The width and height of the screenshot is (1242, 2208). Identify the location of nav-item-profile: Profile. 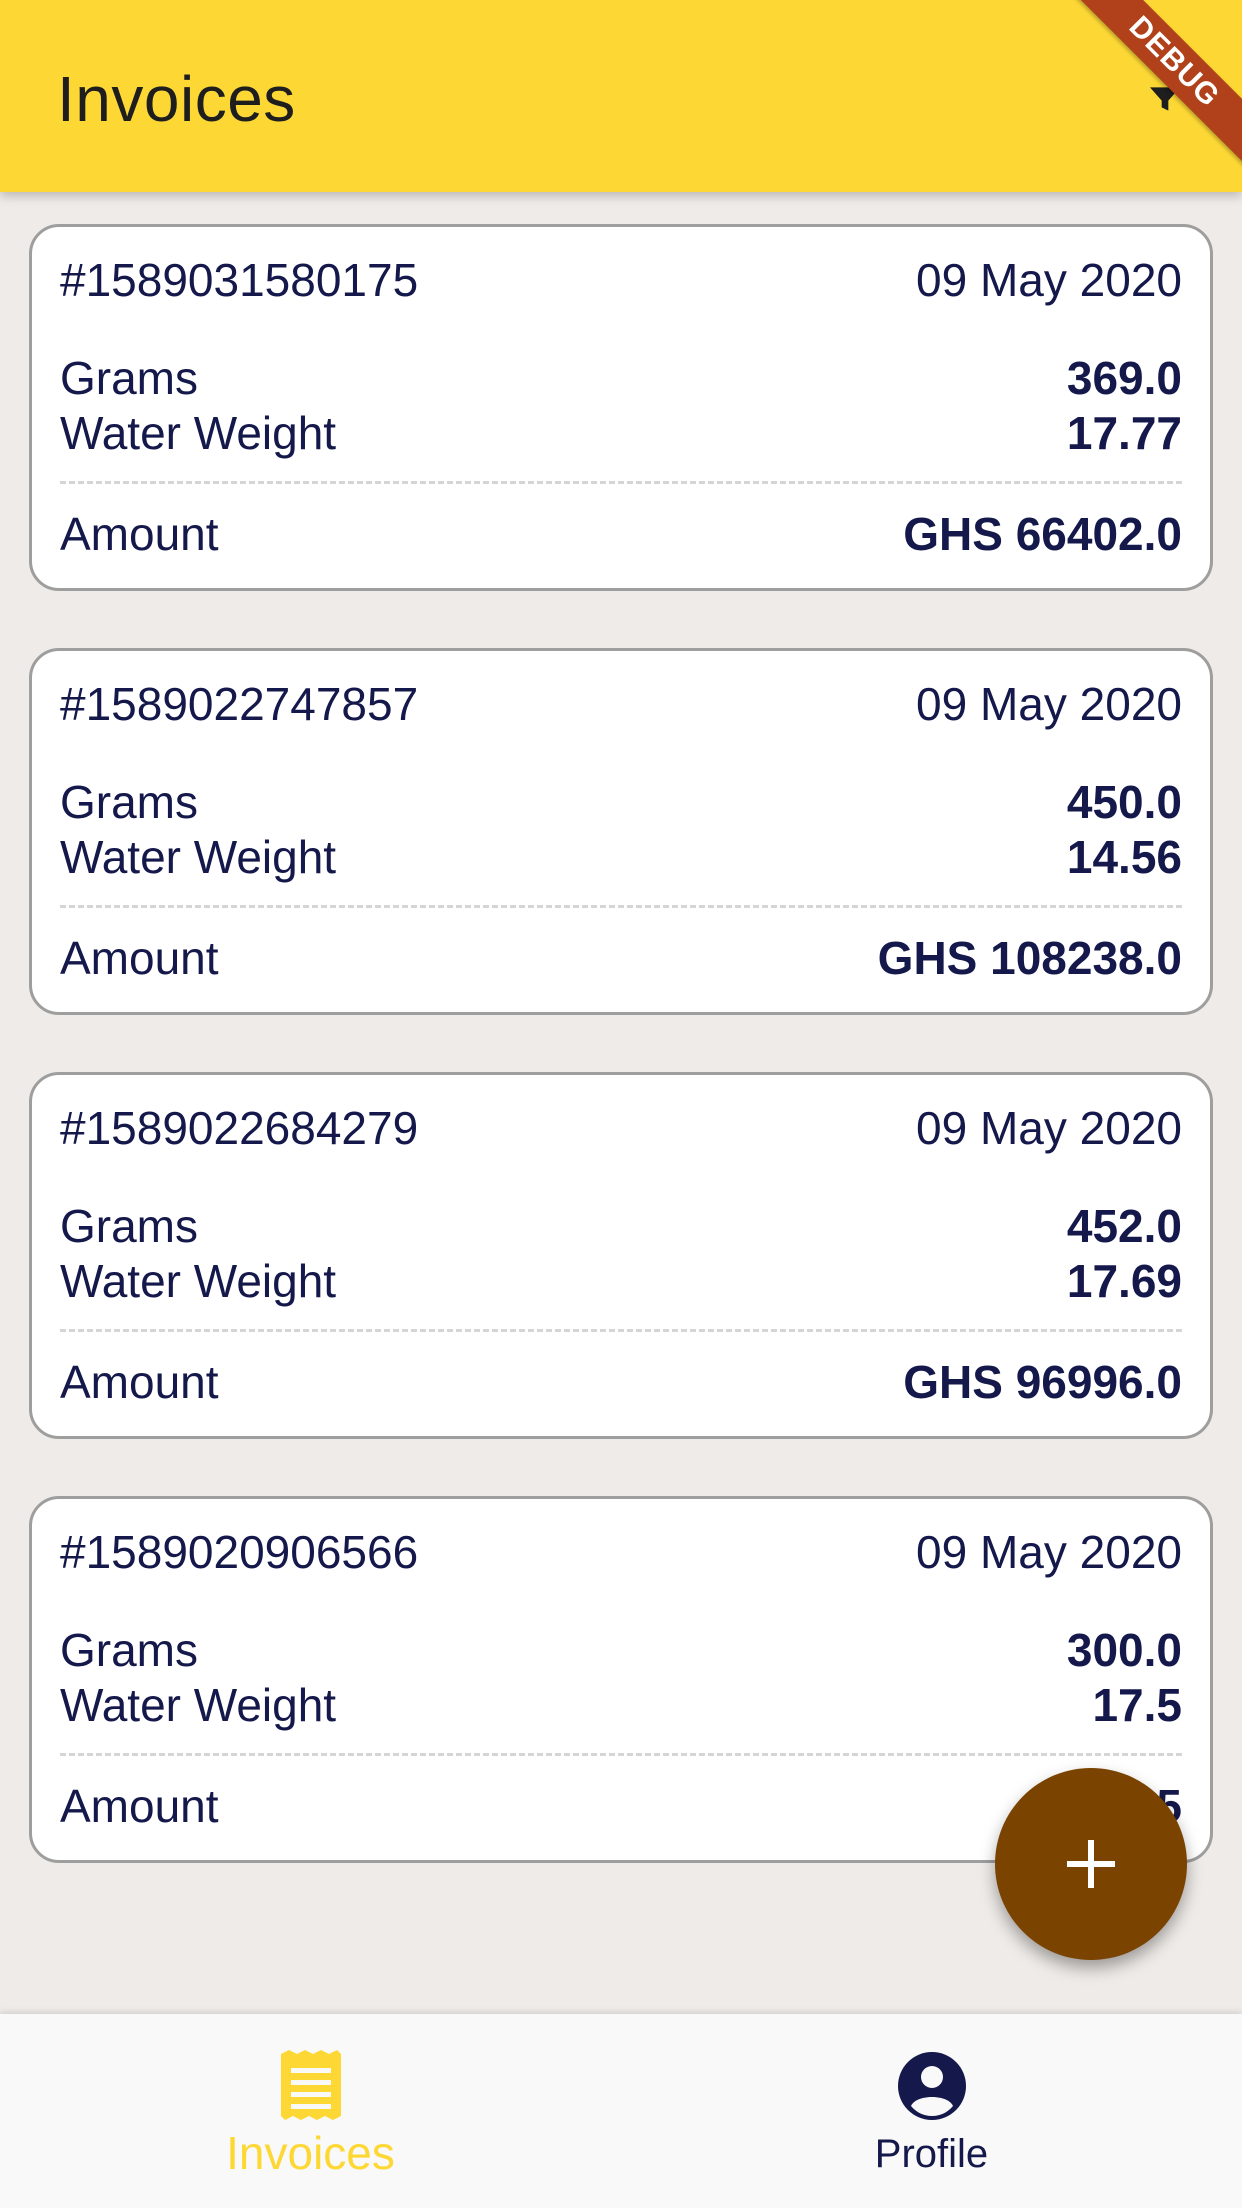
(931, 2111).